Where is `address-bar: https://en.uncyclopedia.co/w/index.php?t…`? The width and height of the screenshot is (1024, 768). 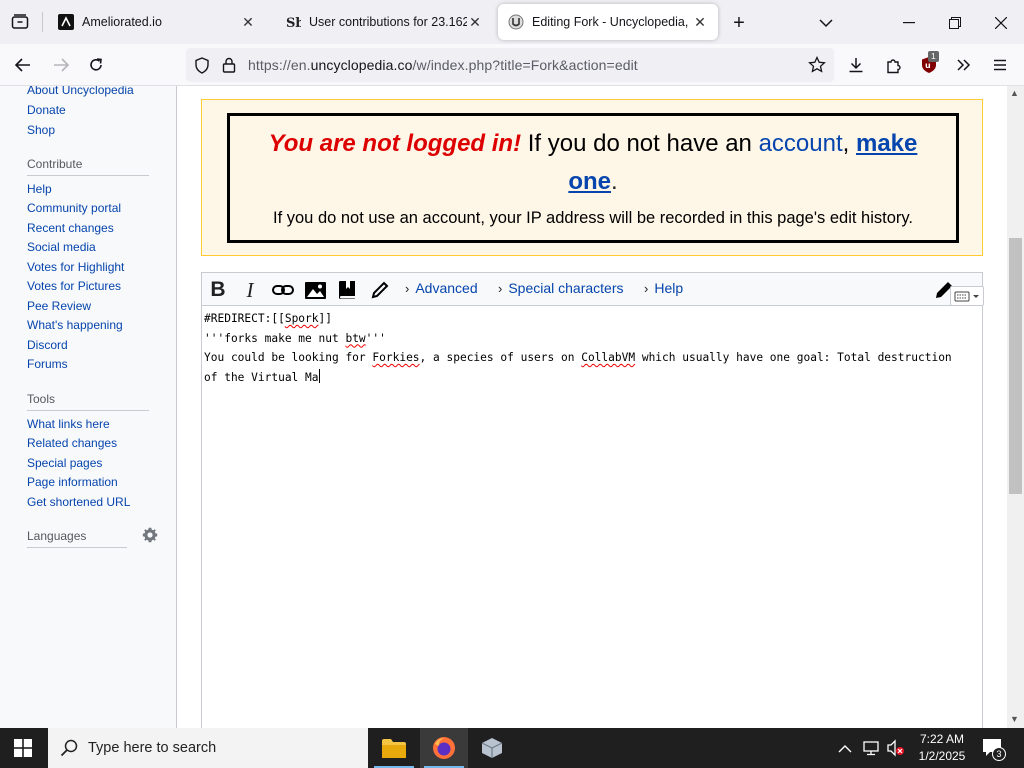 address-bar: https://en.uncyclopedia.co/w/index.php?t… is located at coordinates (510, 65).